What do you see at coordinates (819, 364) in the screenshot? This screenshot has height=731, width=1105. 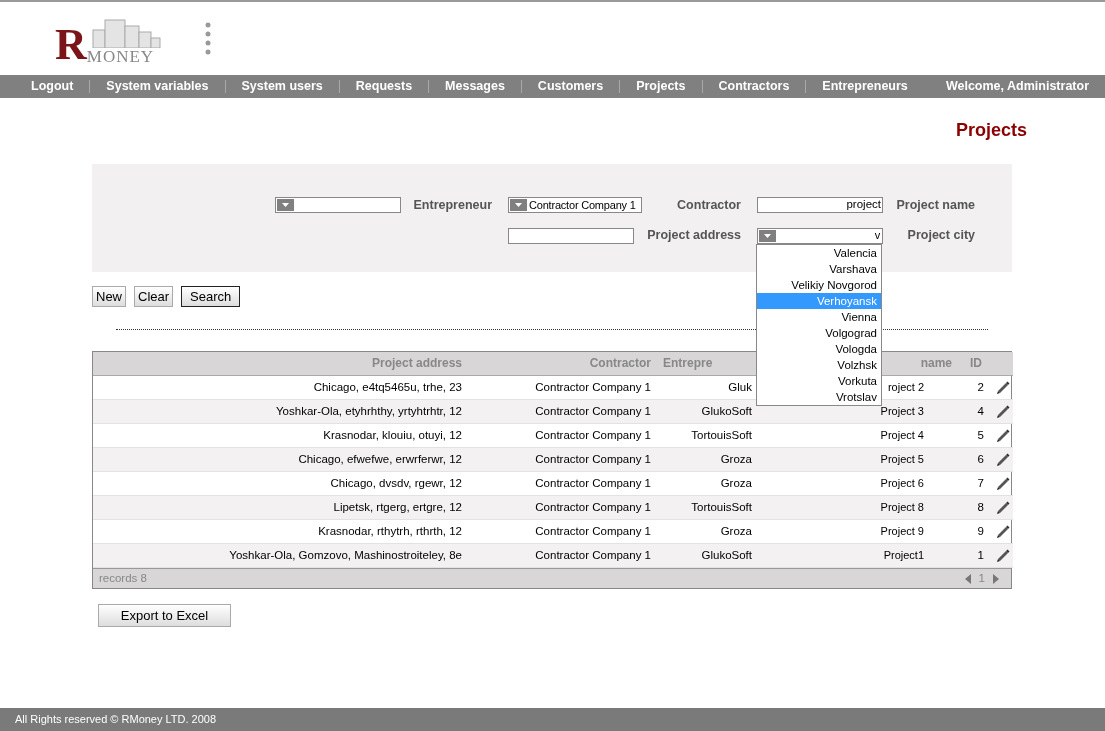 I see `dropdown-option: Volzhsk` at bounding box center [819, 364].